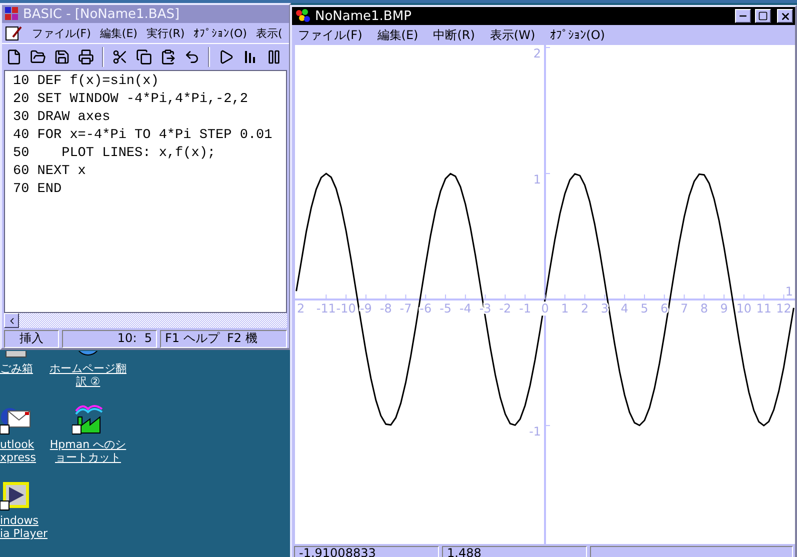 Image resolution: width=797 pixels, height=557 pixels. Describe the element at coordinates (131, 100) in the screenshot. I see `code-line: 20 SET WINDOW -4*Pi,4*Pi,-2,2` at that location.